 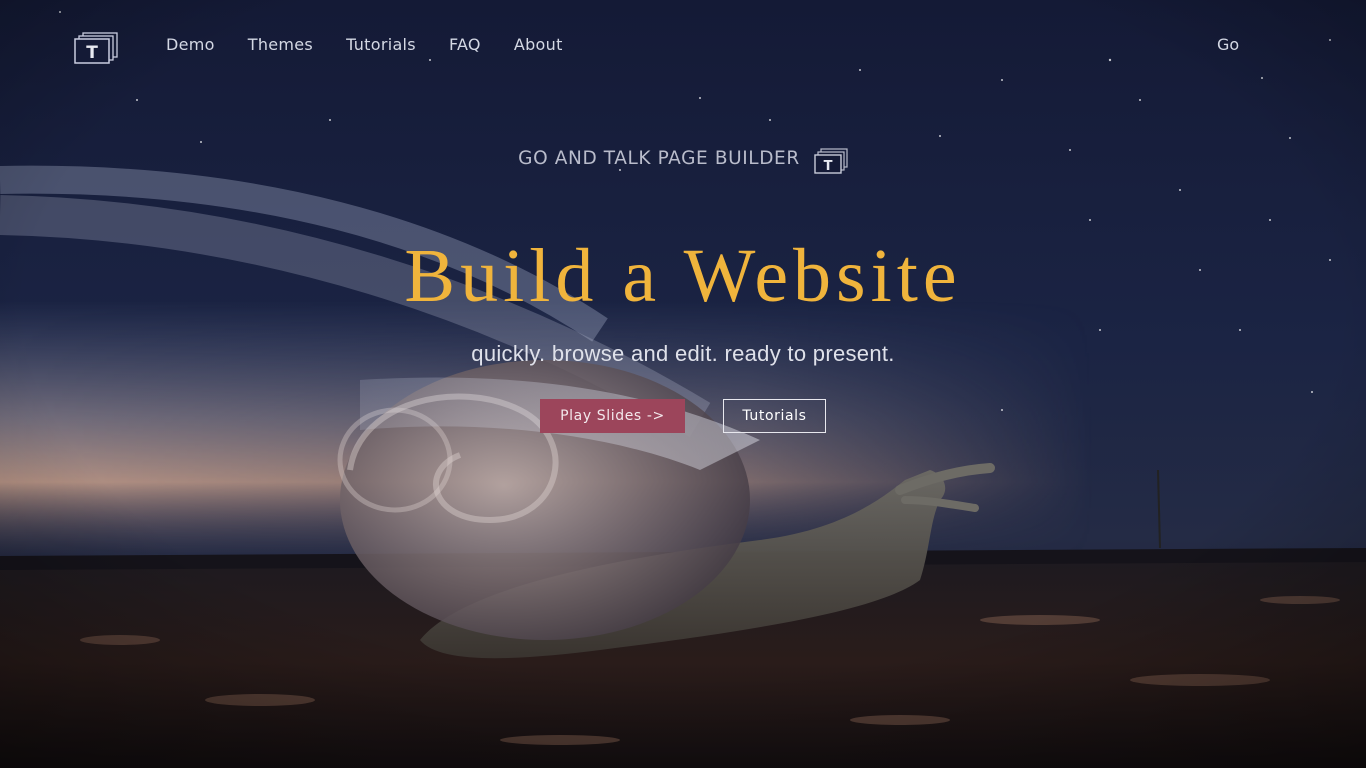 What do you see at coordinates (465, 45) in the screenshot?
I see `nav-link-faq: FAQ` at bounding box center [465, 45].